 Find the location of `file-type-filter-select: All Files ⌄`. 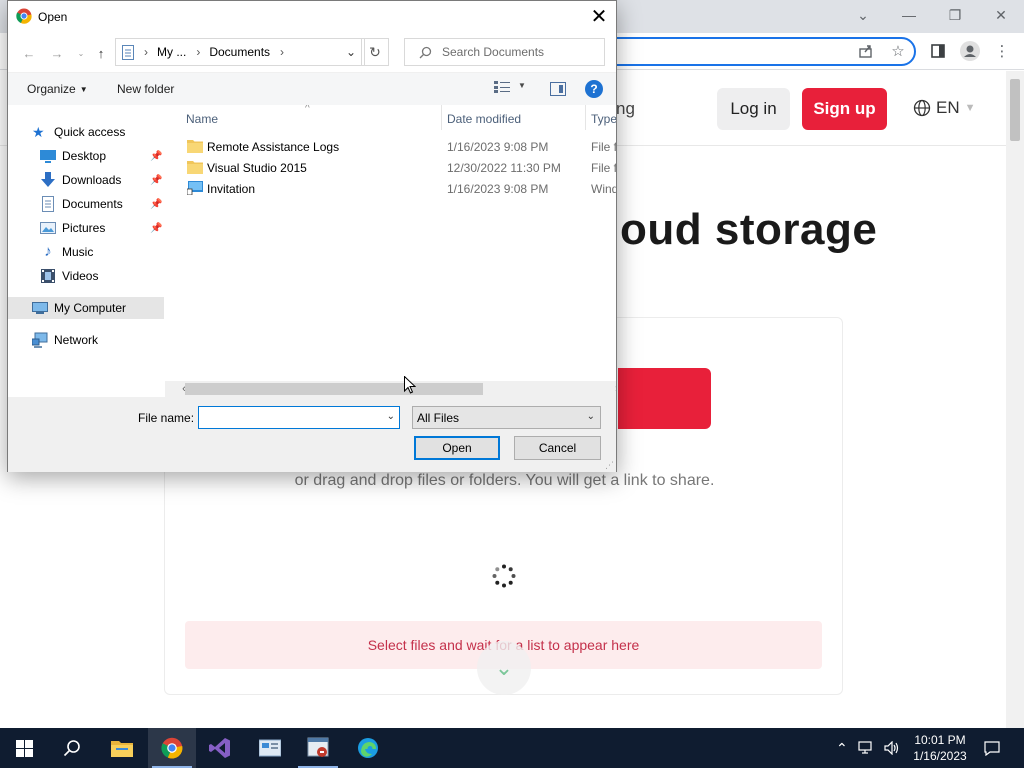

file-type-filter-select: All Files ⌄ is located at coordinates (506, 417).